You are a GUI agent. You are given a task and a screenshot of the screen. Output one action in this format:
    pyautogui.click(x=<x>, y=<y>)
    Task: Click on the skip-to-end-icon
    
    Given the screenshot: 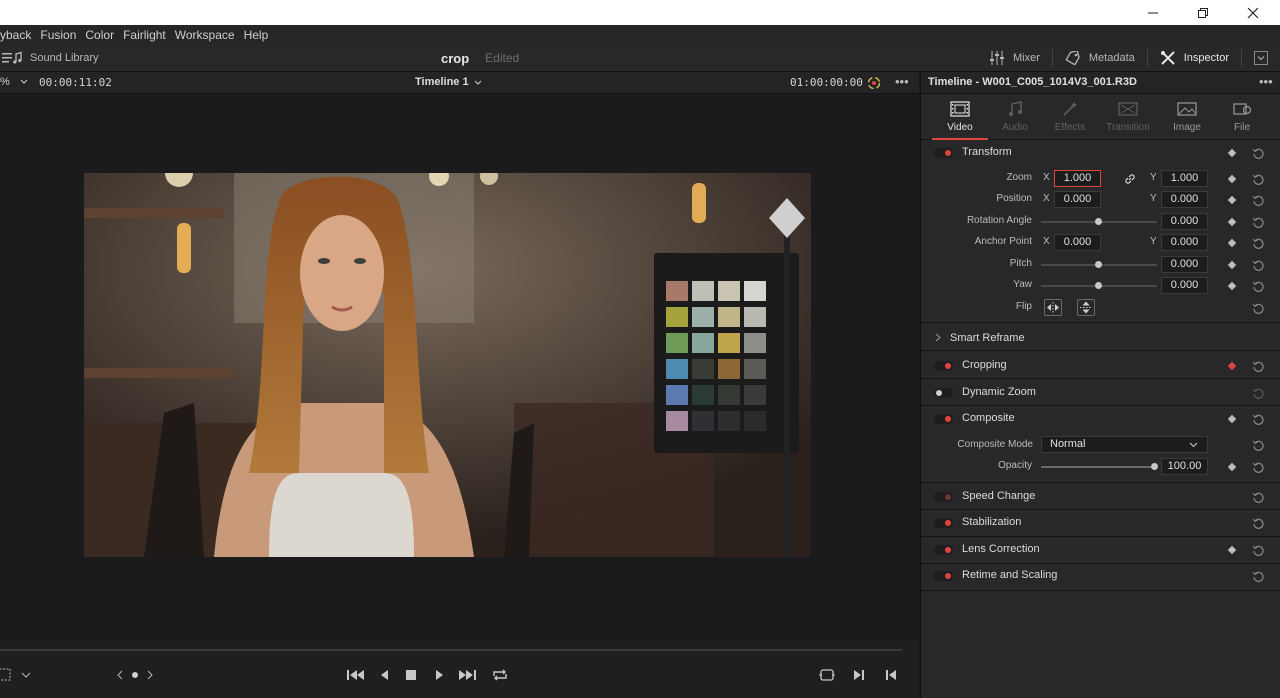 What is the action you would take?
    pyautogui.click(x=467, y=675)
    